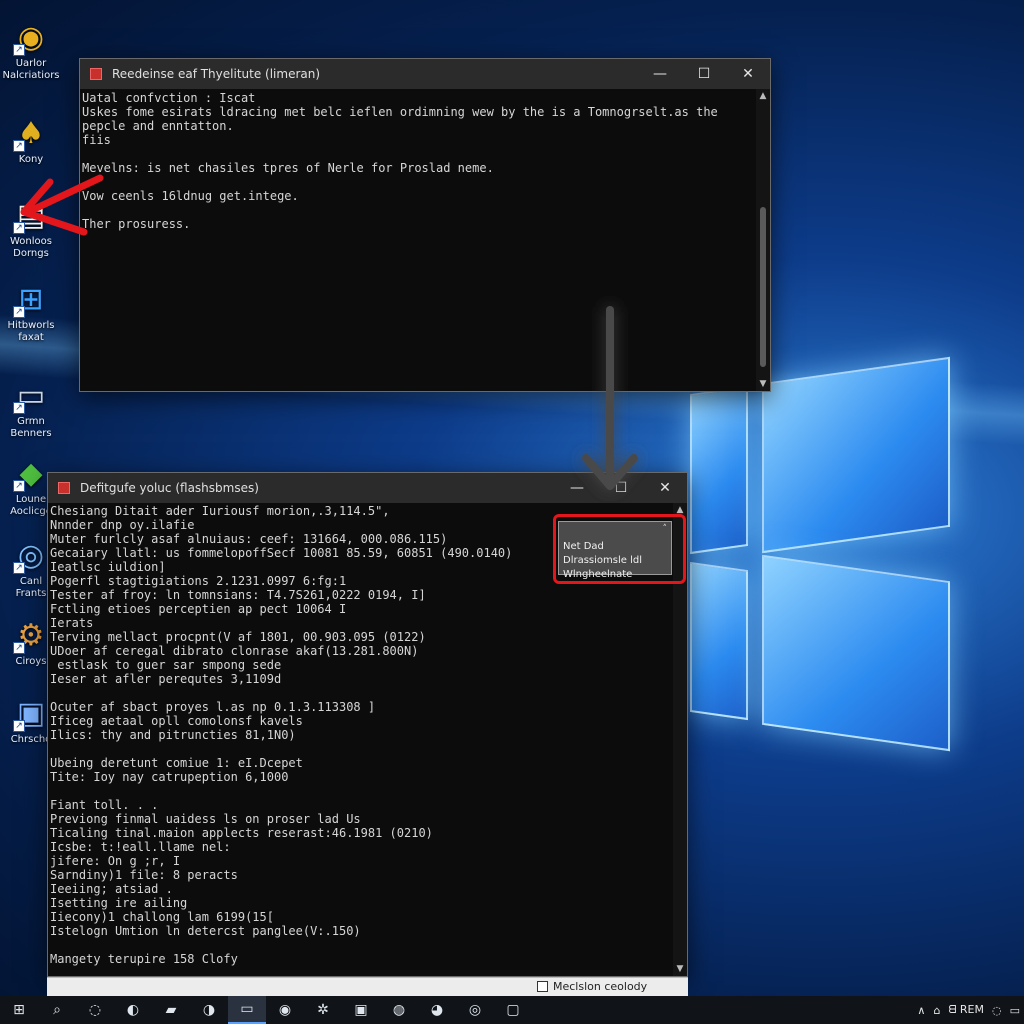 The height and width of the screenshot is (1024, 1024). What do you see at coordinates (133, 1010) in the screenshot?
I see `edge-icon: ◐` at bounding box center [133, 1010].